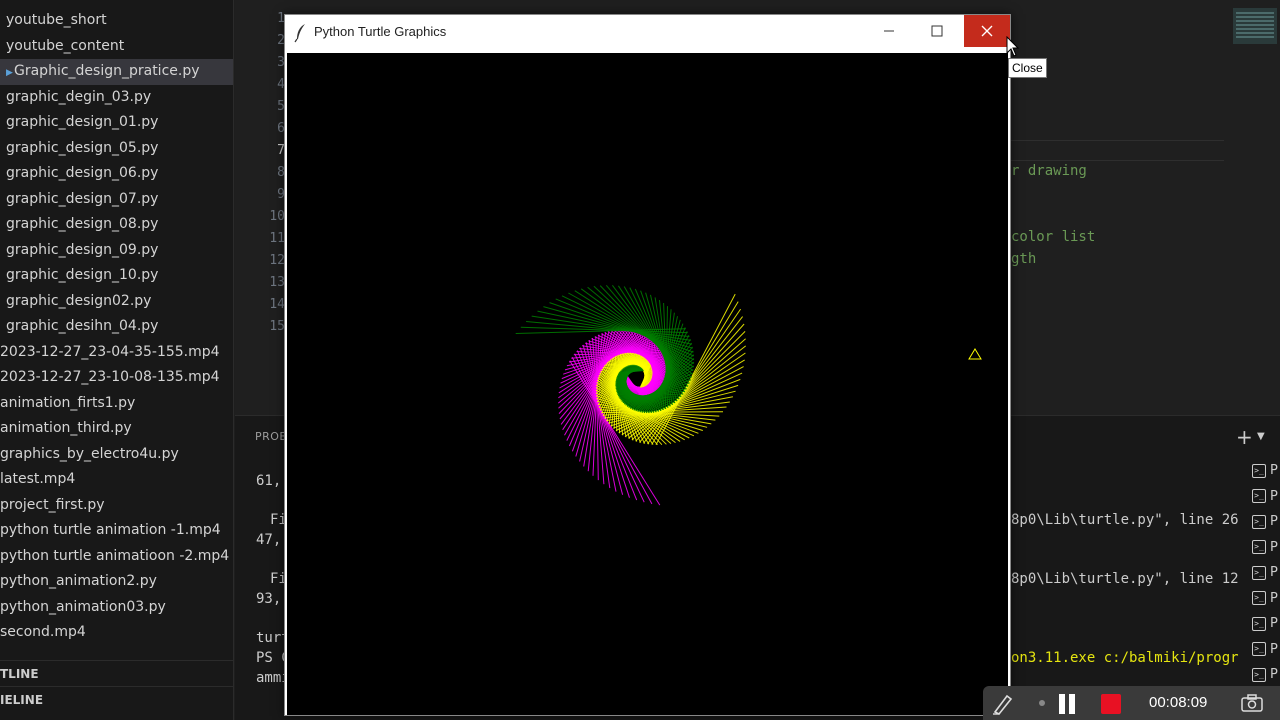  I want to click on file-item: python turtle animatioon -2.mp4, so click(116, 557).